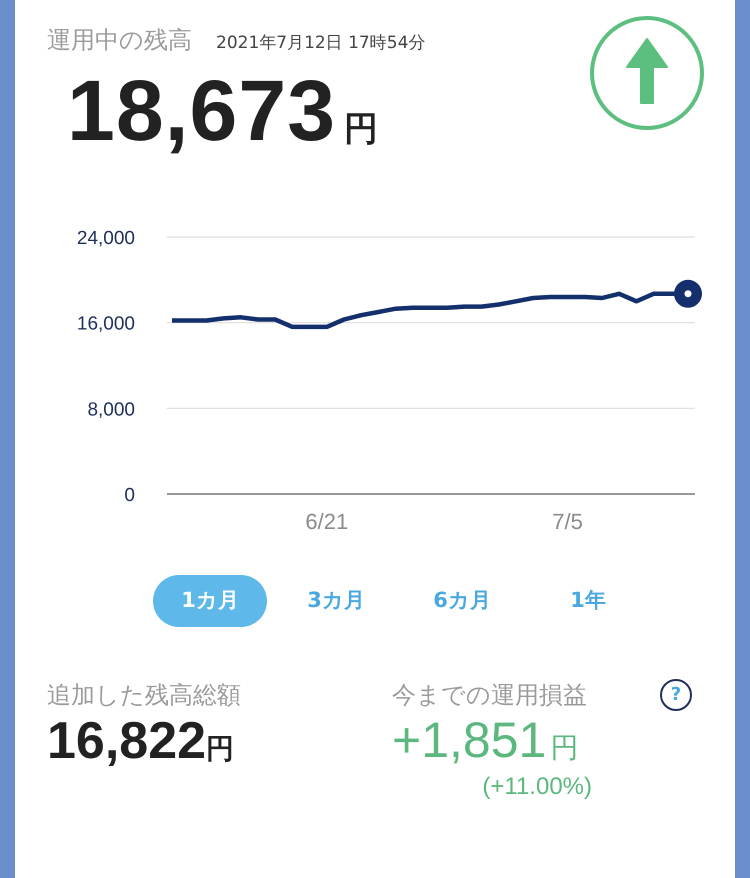 This screenshot has height=878, width=750. What do you see at coordinates (321, 43) in the screenshot?
I see `timestamp: 2021年7月12日 17時54分` at bounding box center [321, 43].